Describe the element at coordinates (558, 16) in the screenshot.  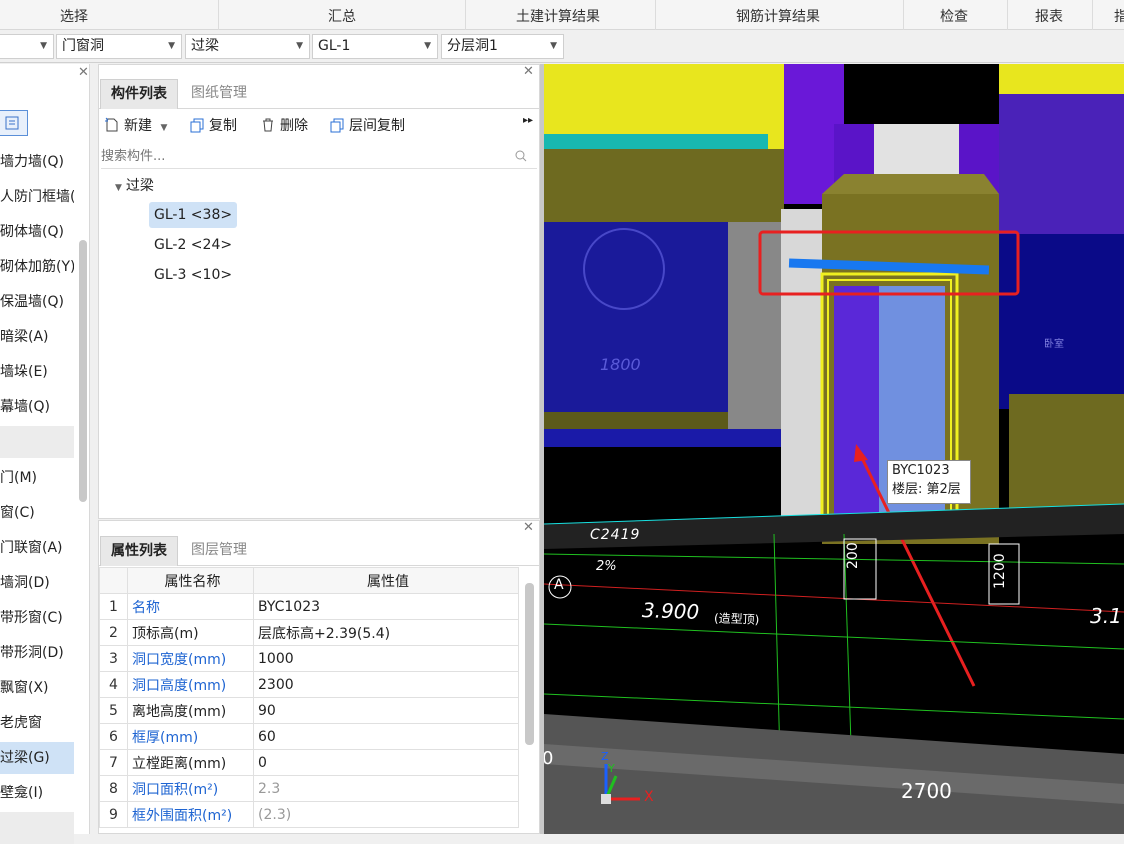
I see `ribbon-civil-results: 土建计算结果` at that location.